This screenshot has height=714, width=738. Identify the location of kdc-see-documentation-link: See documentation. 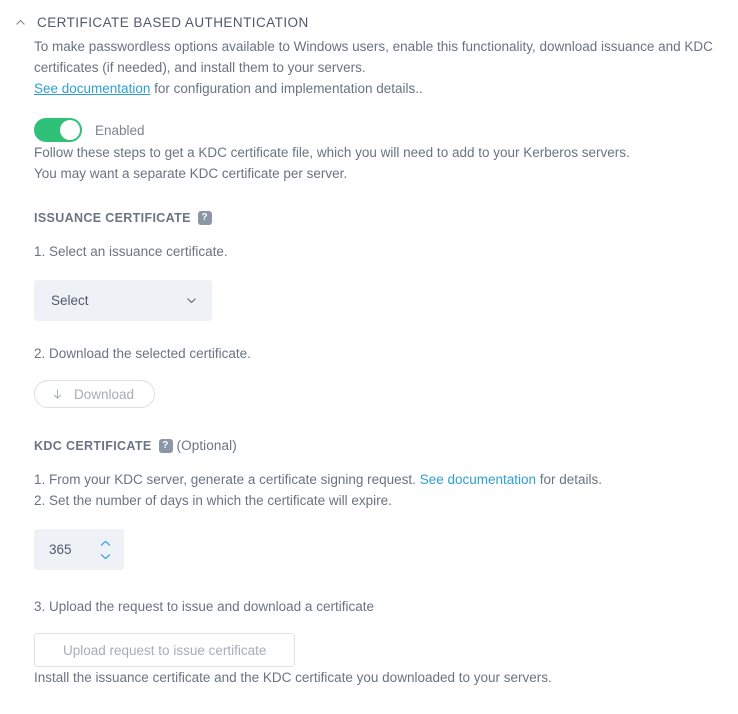
(478, 479).